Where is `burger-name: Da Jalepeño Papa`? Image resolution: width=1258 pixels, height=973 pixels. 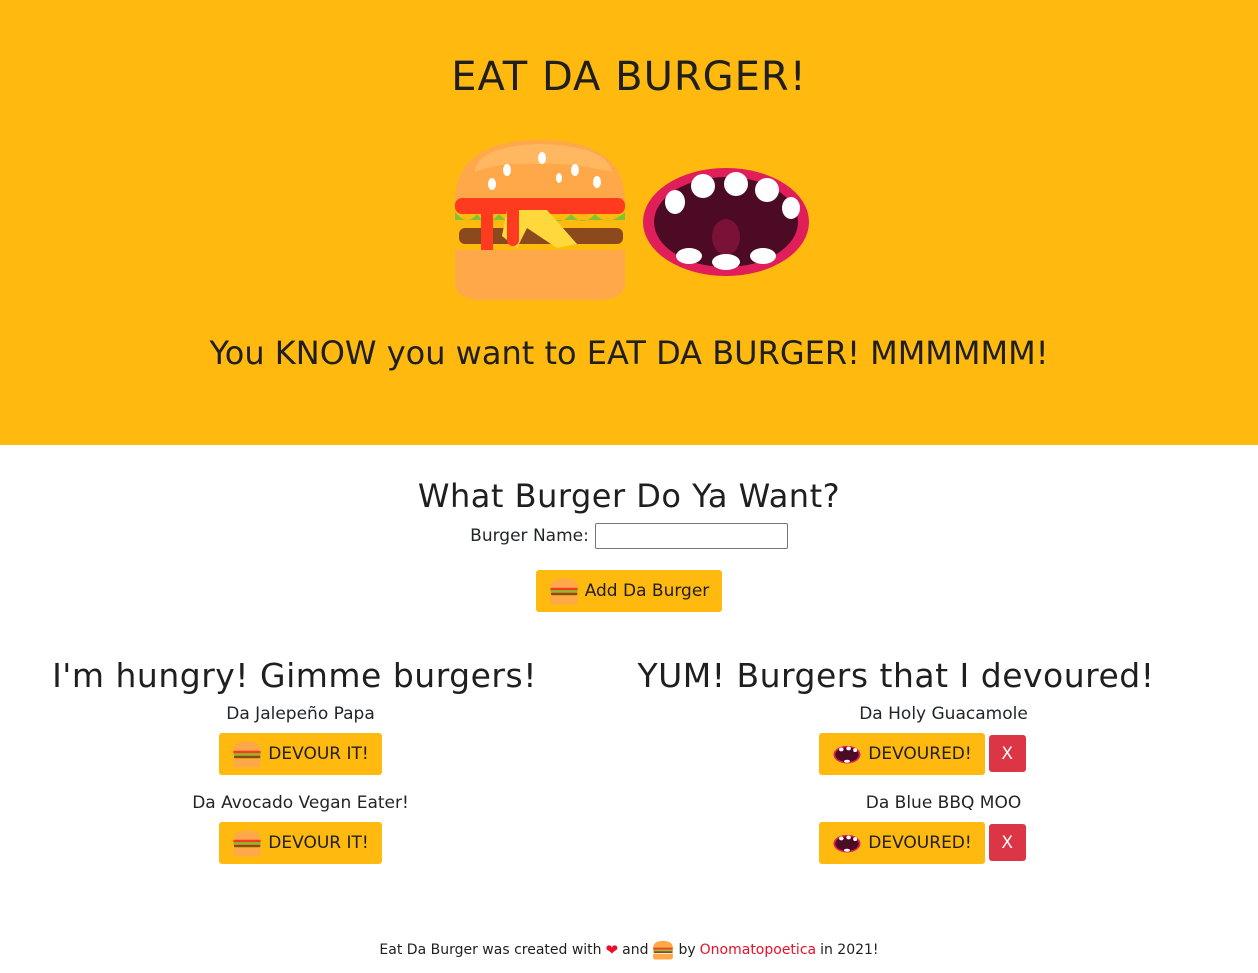
burger-name: Da Jalepeño Papa is located at coordinates (300, 714).